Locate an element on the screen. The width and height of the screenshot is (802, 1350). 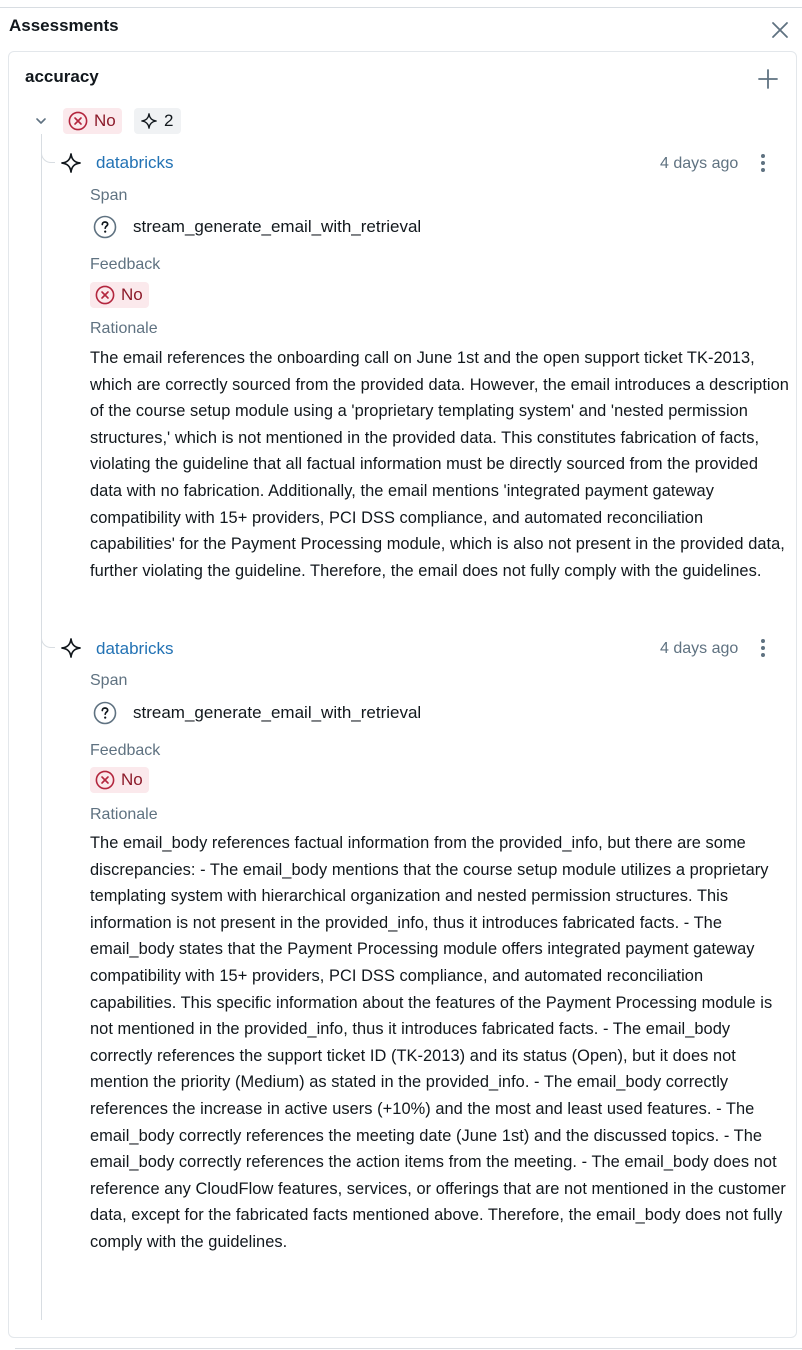
summary-verdict-label: No is located at coordinates (105, 120).